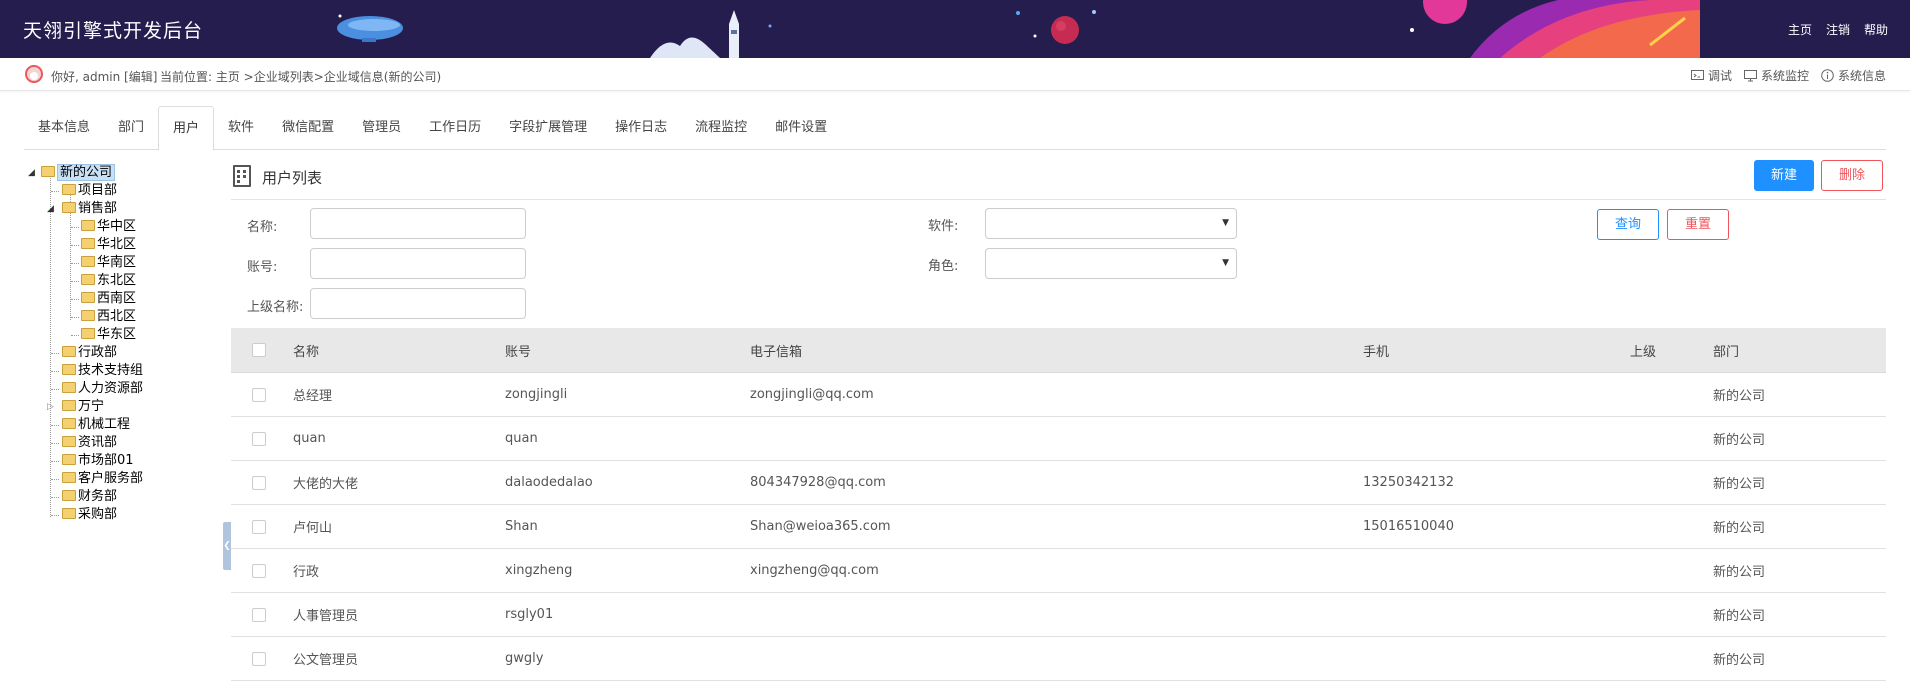 The image size is (1910, 683). Describe the element at coordinates (104, 424) in the screenshot. I see `tree-node-label: 机械工程` at that location.